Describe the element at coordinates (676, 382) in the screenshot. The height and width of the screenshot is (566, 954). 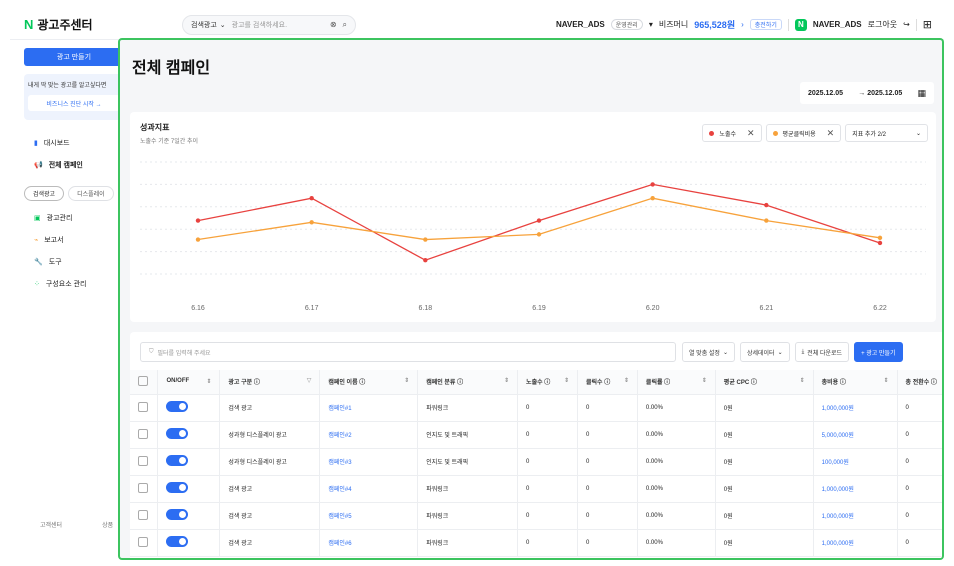
I see `col-ctr: 클릭률 ⓘ ⇕` at that location.